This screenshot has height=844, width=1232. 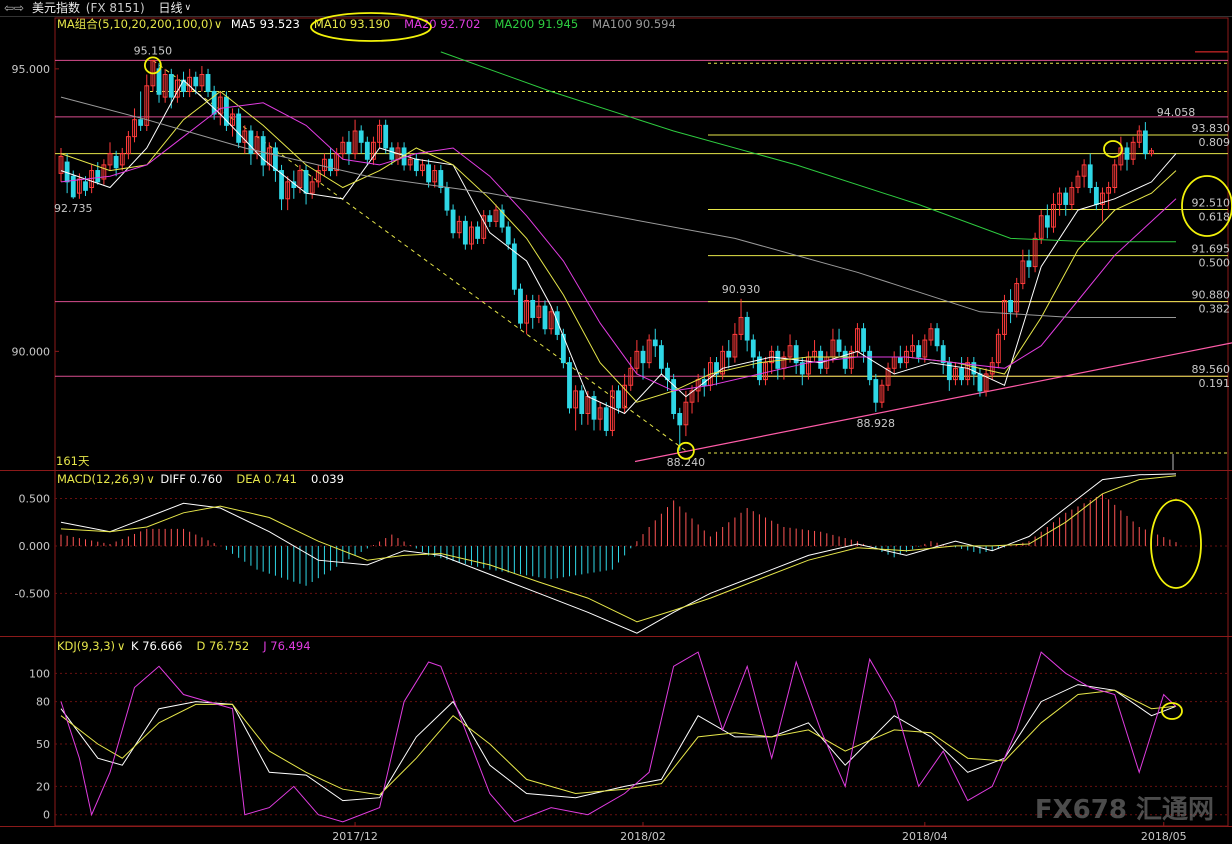 I want to click on macd-legend-item: DEA 0.741, so click(x=266, y=479).